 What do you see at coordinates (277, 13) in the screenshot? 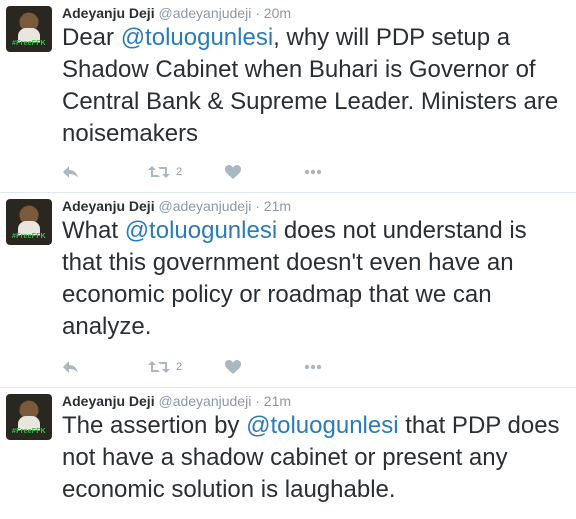
I see `timestamp: 20m` at bounding box center [277, 13].